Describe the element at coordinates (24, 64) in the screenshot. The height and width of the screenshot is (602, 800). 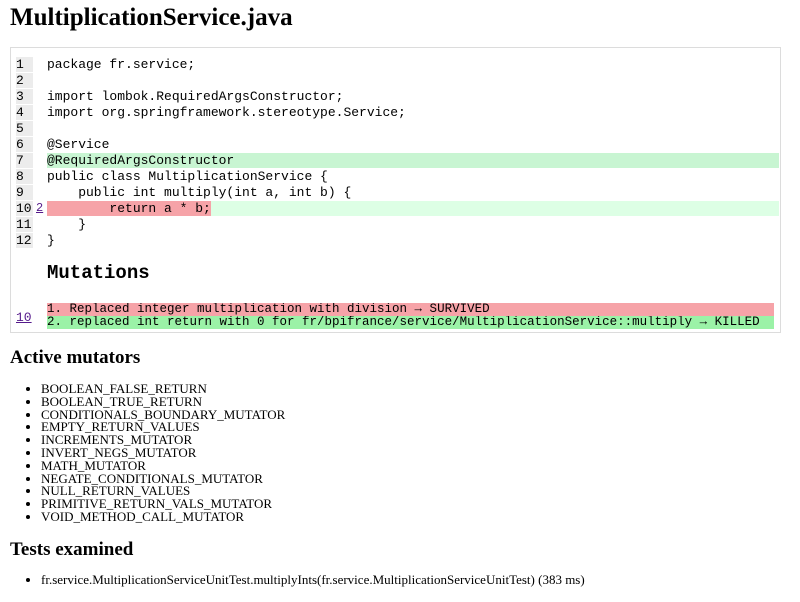
I see `line-number: 1` at that location.